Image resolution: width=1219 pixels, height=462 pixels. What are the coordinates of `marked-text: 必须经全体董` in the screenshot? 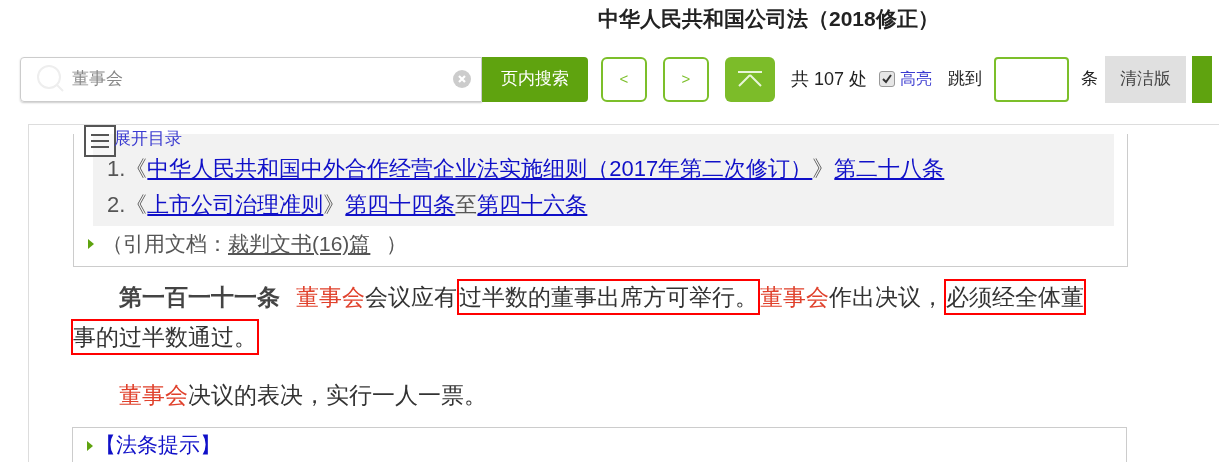 It's located at (1015, 296).